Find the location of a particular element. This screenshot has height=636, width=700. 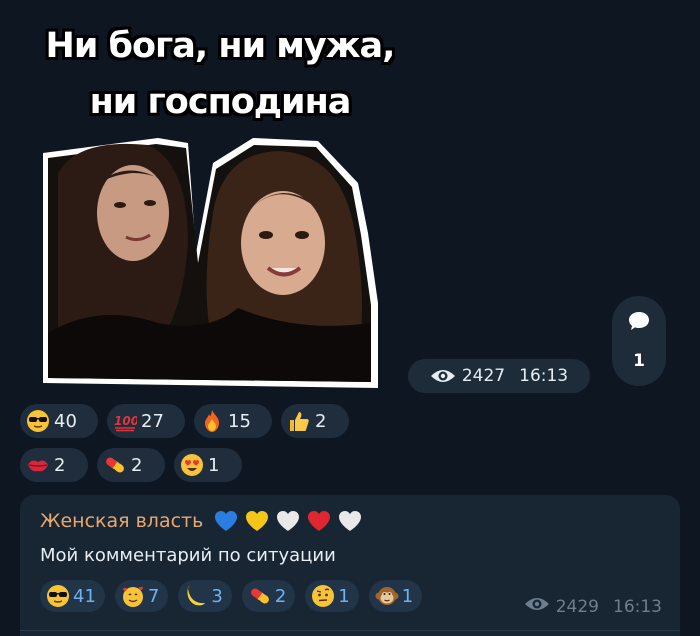

post-reactions-row-1: 40 100 27 15 2 is located at coordinates (184, 421).